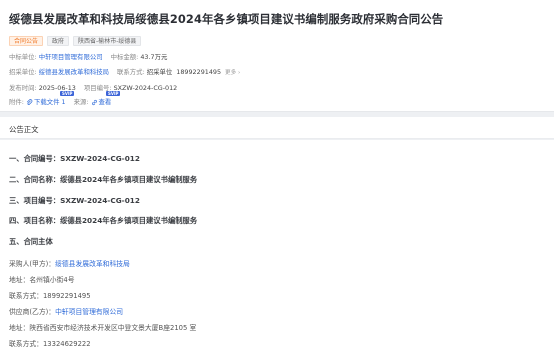 This screenshot has height=358, width=554. I want to click on contact-label: 联系方式:, so click(131, 72).